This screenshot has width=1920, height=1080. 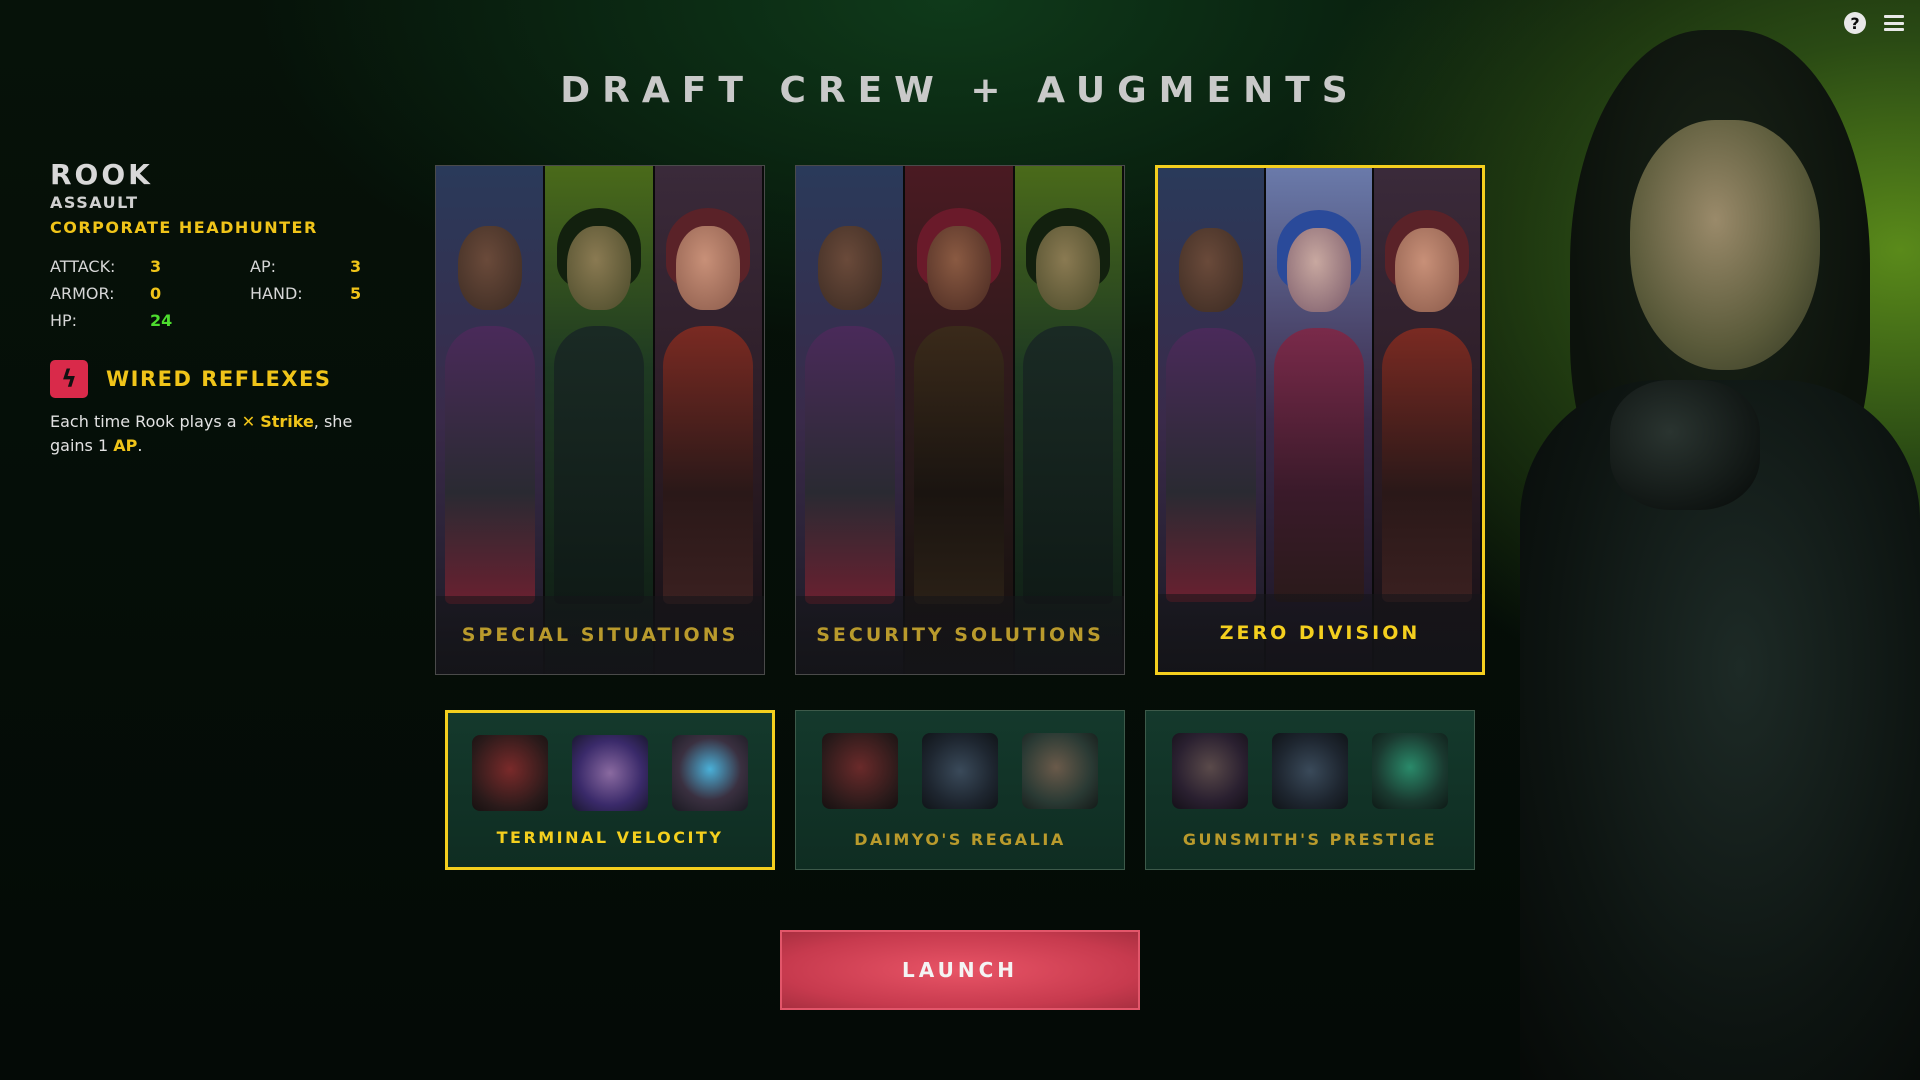 What do you see at coordinates (101, 174) in the screenshot?
I see `character-name: ROOK` at bounding box center [101, 174].